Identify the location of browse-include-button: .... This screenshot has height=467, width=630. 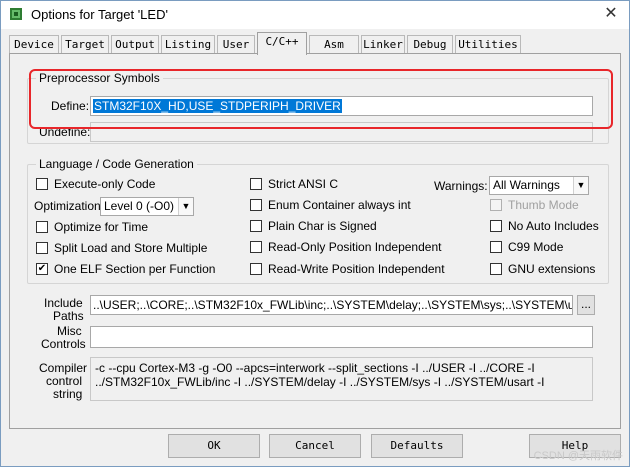
(586, 305).